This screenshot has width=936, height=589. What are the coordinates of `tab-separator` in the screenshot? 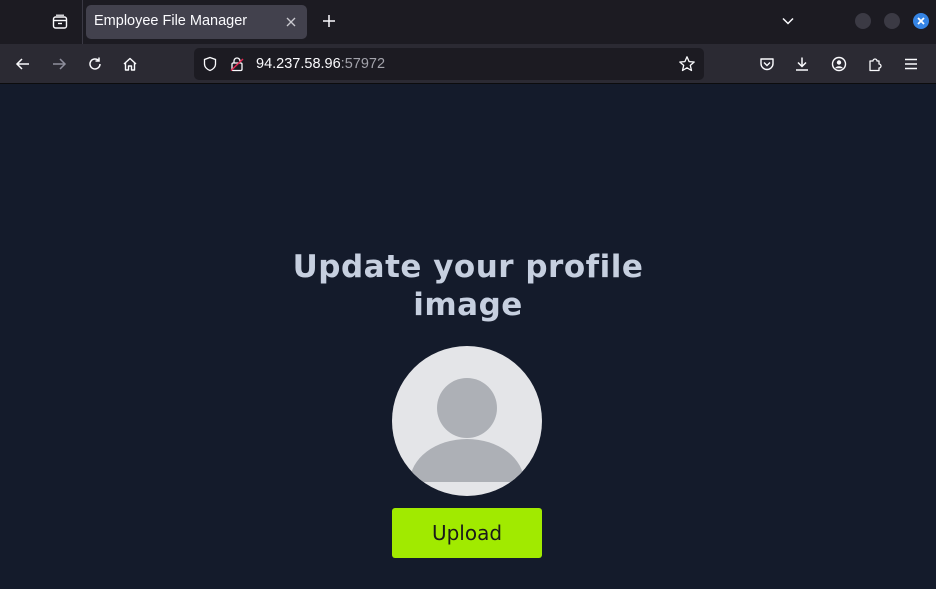 It's located at (82, 22).